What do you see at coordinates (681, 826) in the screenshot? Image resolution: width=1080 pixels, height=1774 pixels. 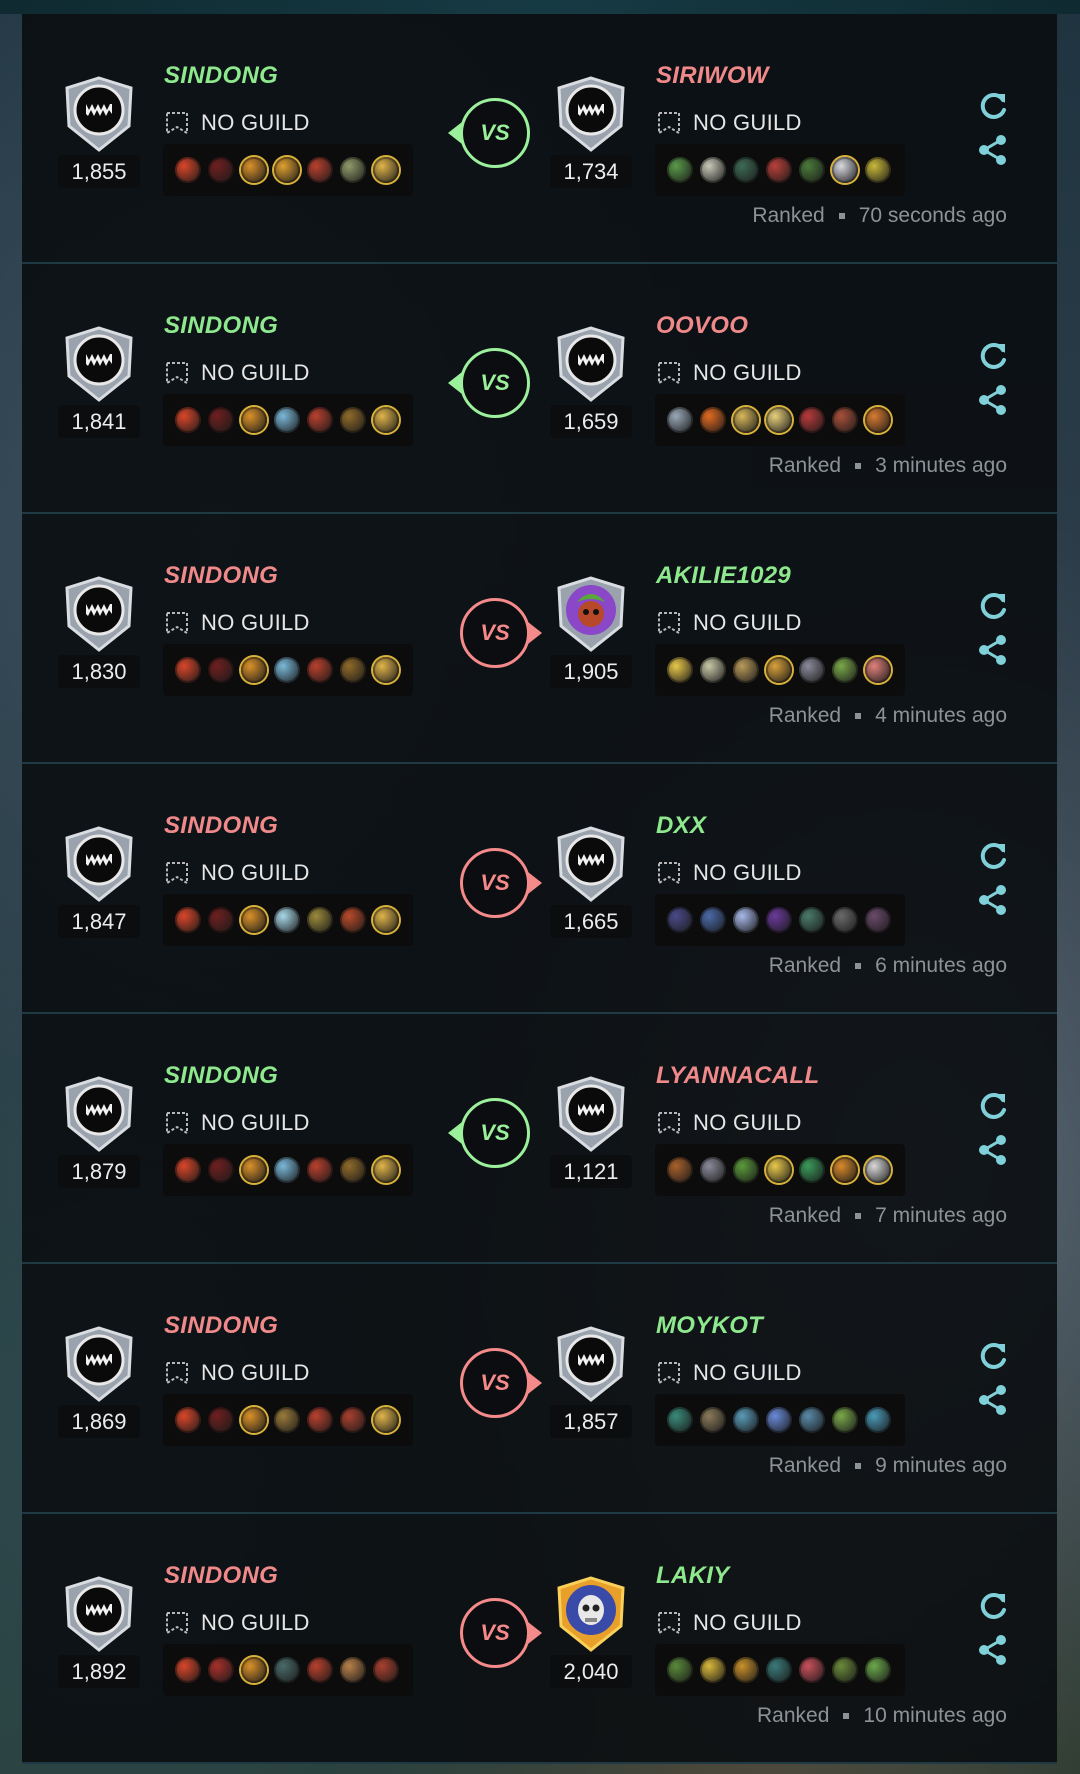 I see `player-name: DXX` at bounding box center [681, 826].